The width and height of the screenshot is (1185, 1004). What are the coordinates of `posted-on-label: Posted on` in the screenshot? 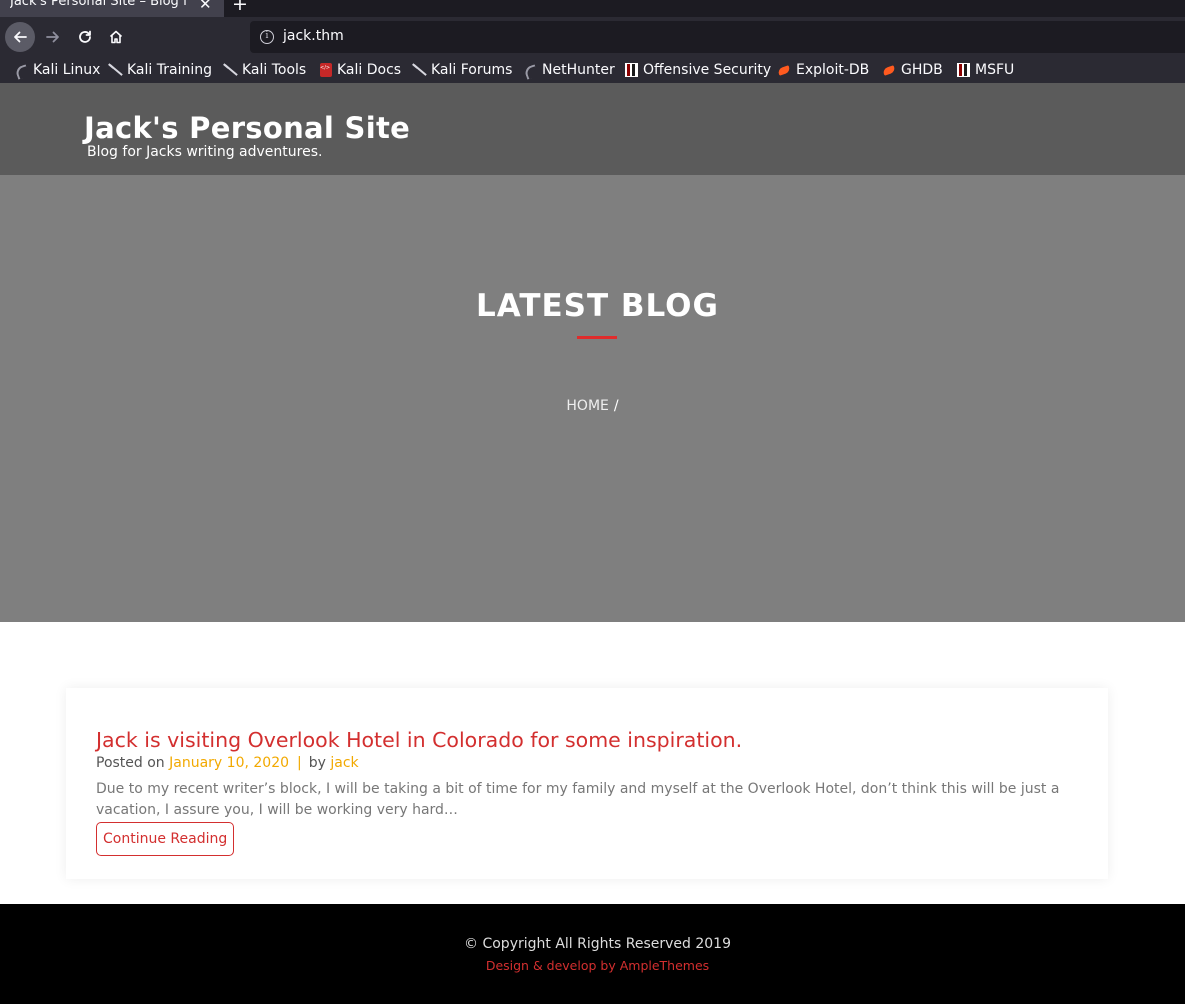 It's located at (130, 763).